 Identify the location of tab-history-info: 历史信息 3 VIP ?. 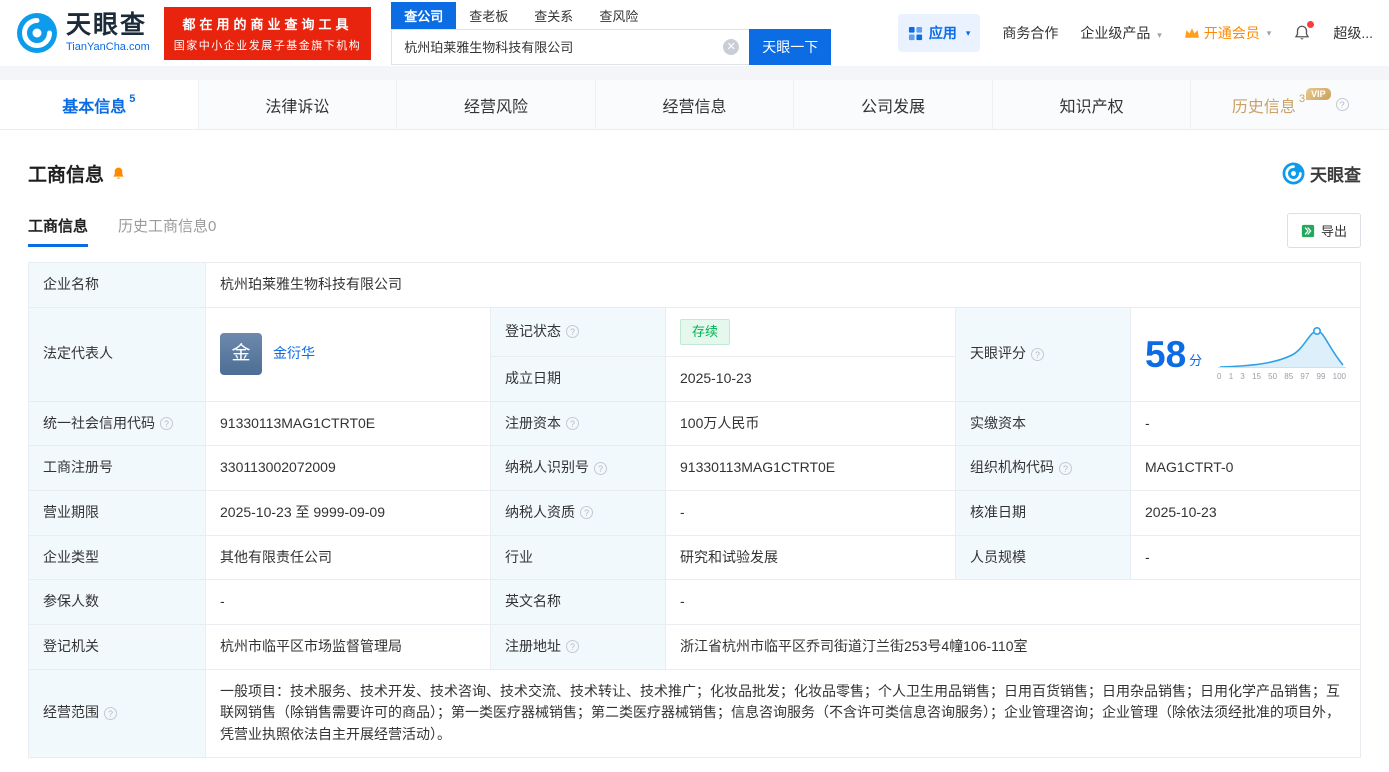
(1290, 104).